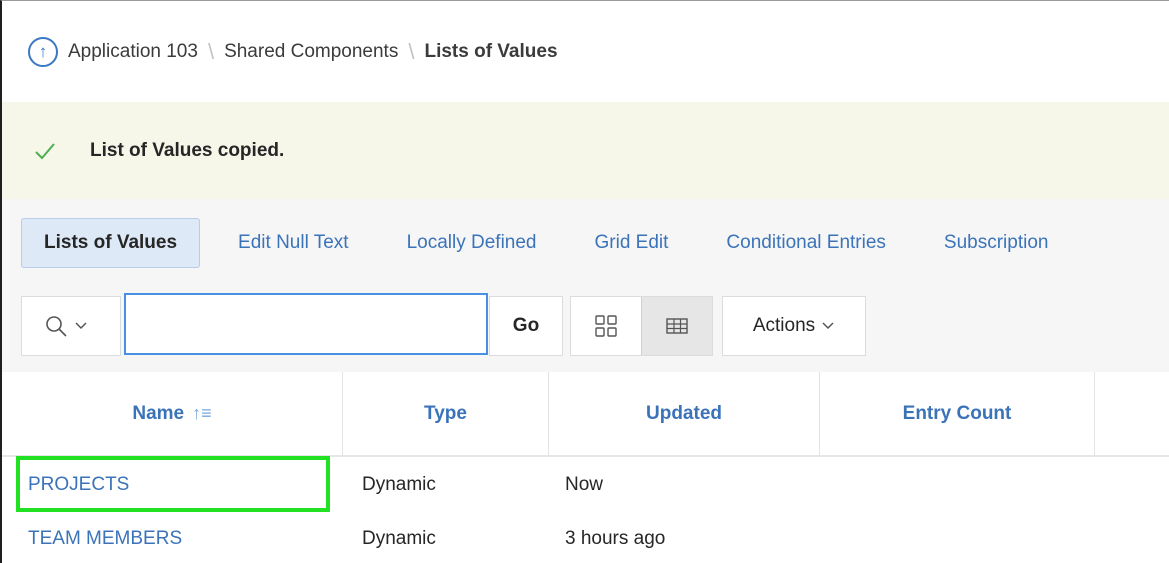 This screenshot has width=1169, height=563. Describe the element at coordinates (56, 326) in the screenshot. I see `search-icon` at that location.